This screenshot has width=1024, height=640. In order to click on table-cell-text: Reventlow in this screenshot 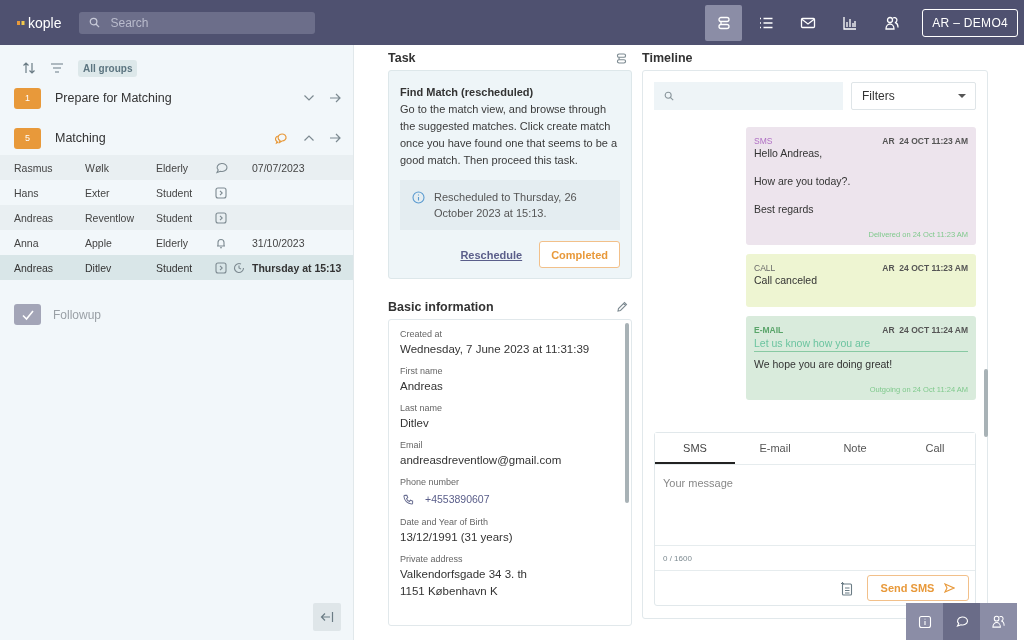, I will do `click(110, 217)`.